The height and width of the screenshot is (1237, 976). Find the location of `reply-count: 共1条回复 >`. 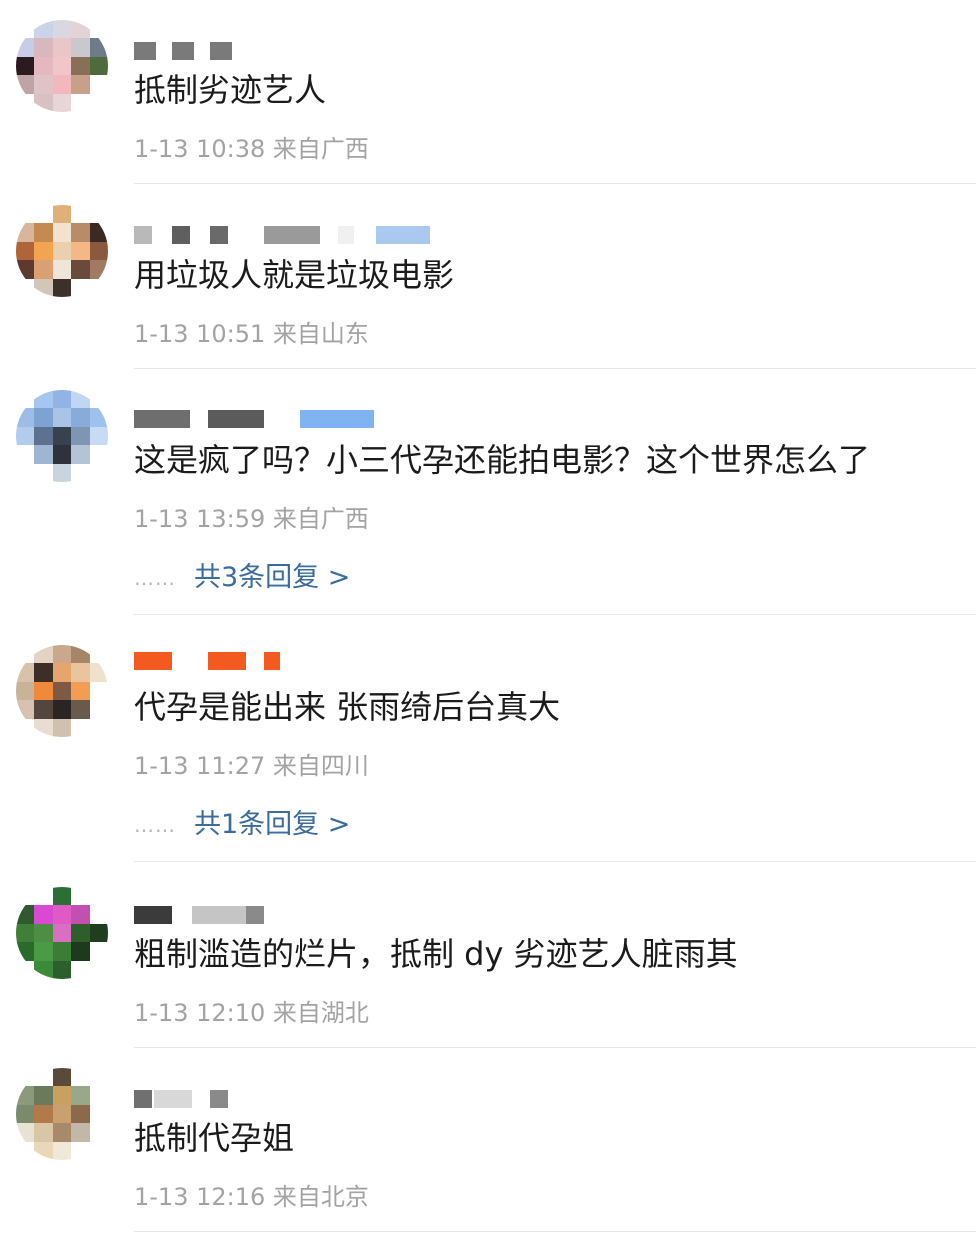

reply-count: 共1条回复 > is located at coordinates (272, 825).